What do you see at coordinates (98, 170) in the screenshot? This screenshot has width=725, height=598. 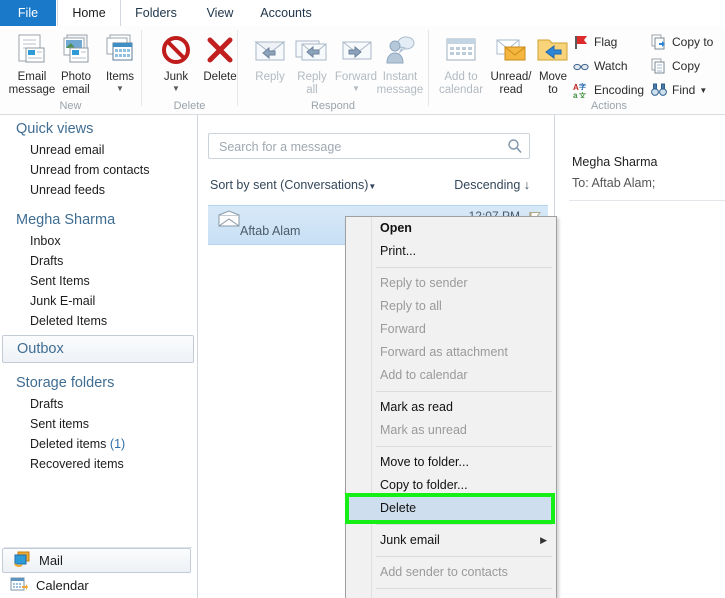 I see `sidebar-item-unread-from-contacts: Unread from contacts` at bounding box center [98, 170].